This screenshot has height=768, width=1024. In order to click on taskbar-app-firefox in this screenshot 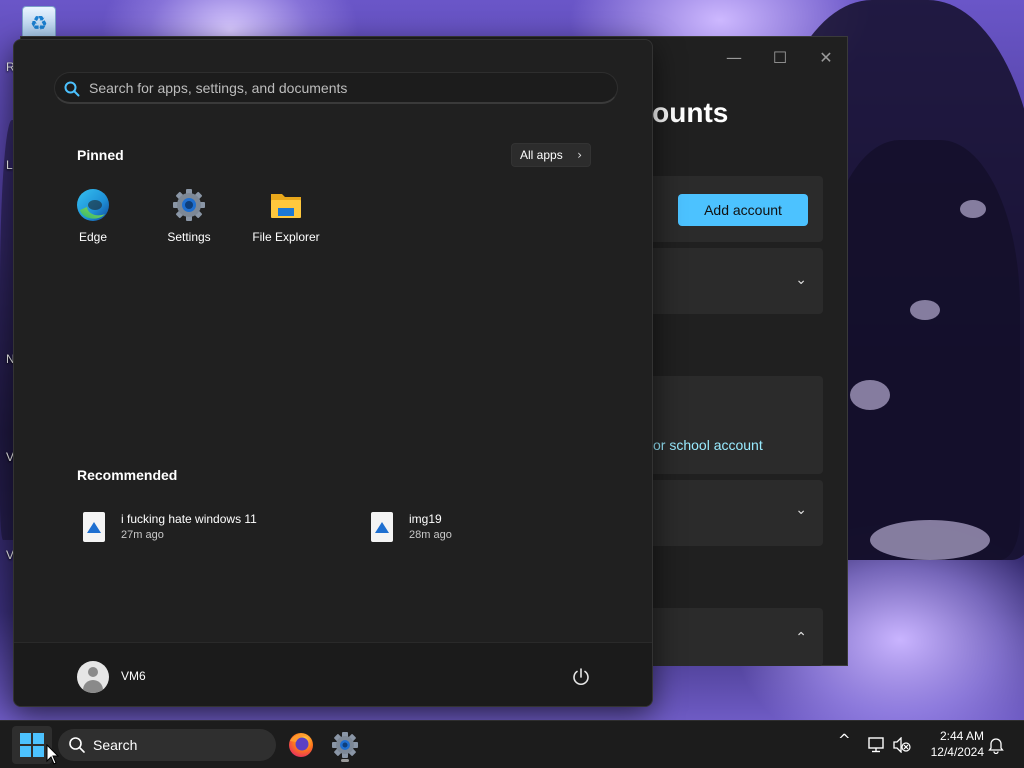, I will do `click(301, 745)`.